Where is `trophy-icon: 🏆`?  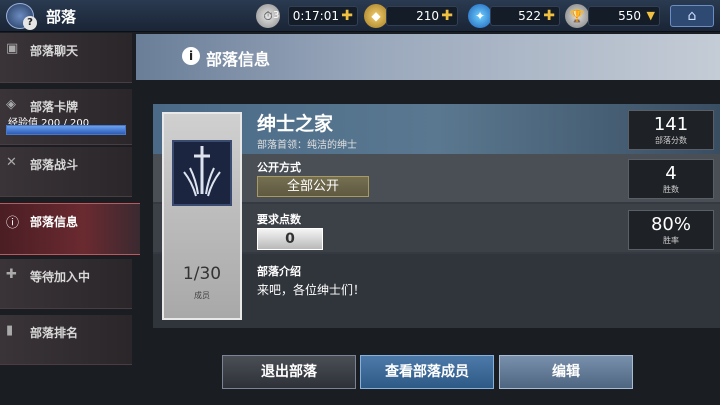 trophy-icon: 🏆 is located at coordinates (577, 16).